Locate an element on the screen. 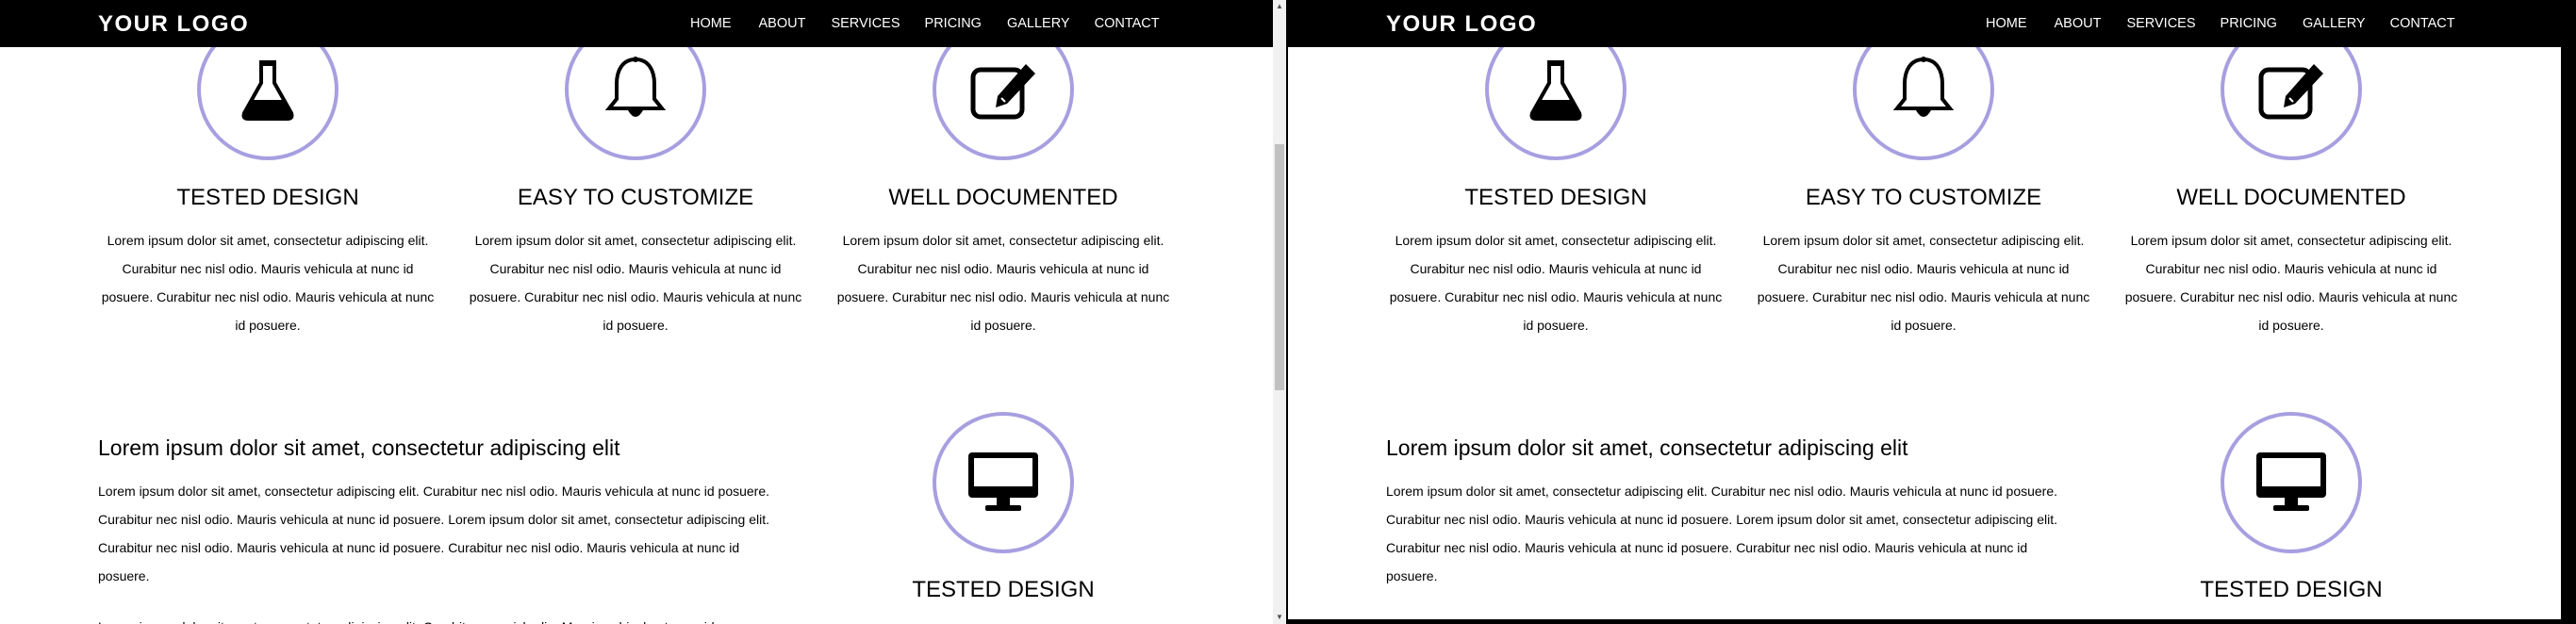  scrollbar: ▲ ▼ is located at coordinates (1279, 312).